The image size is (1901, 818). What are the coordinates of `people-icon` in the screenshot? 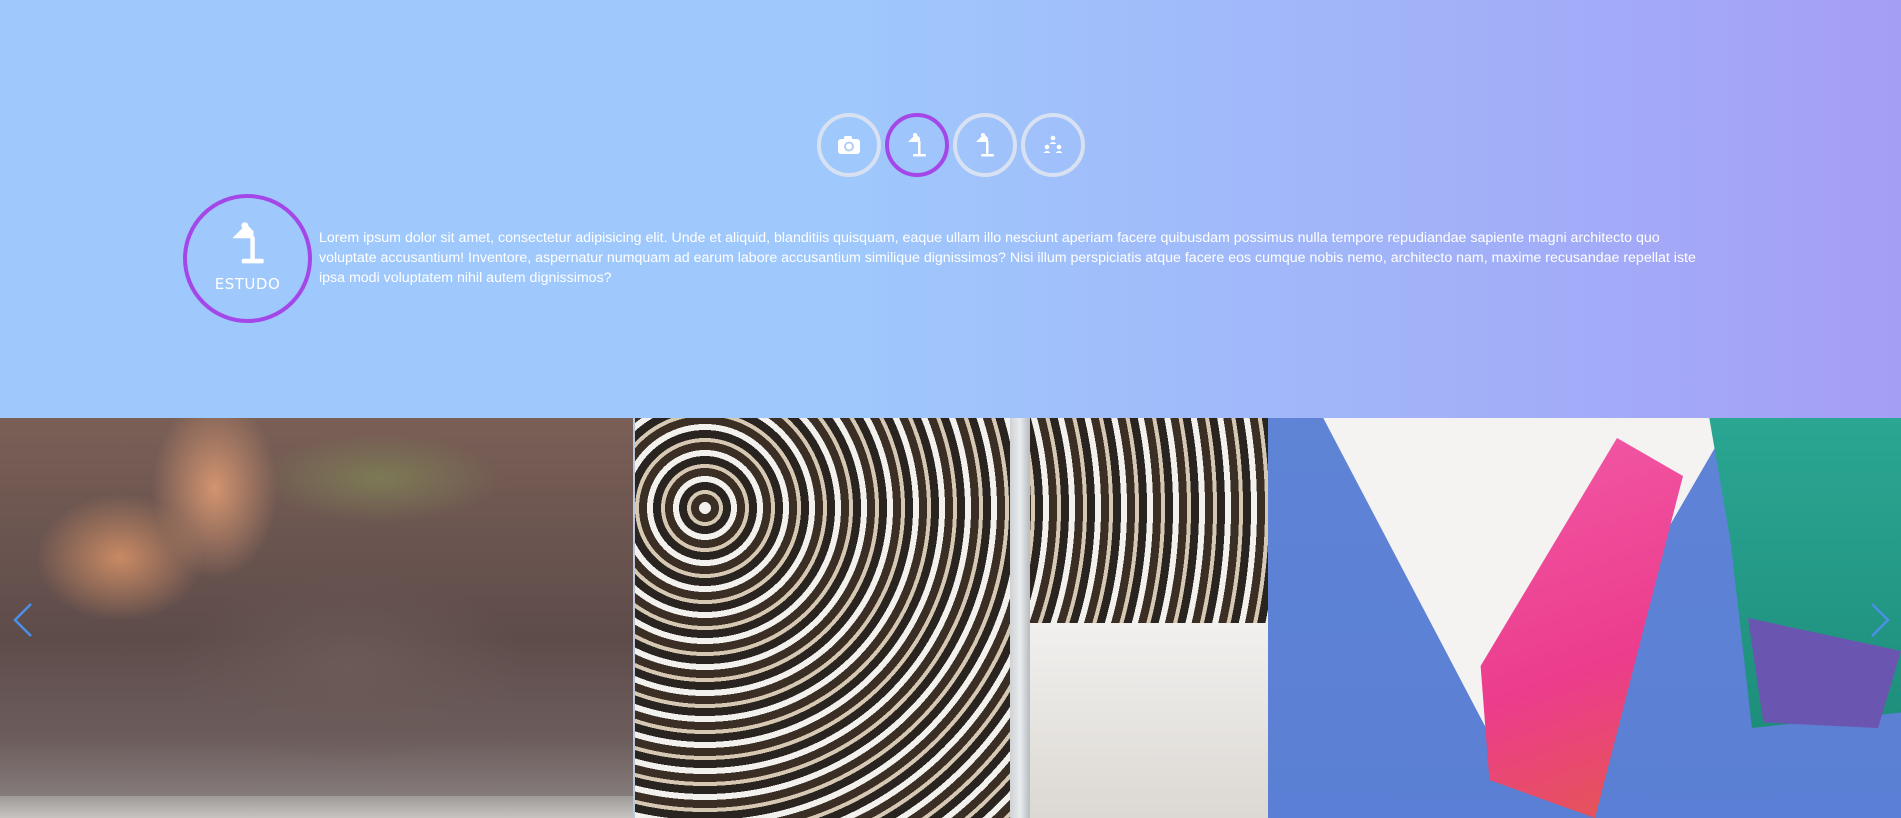 It's located at (1053, 144).